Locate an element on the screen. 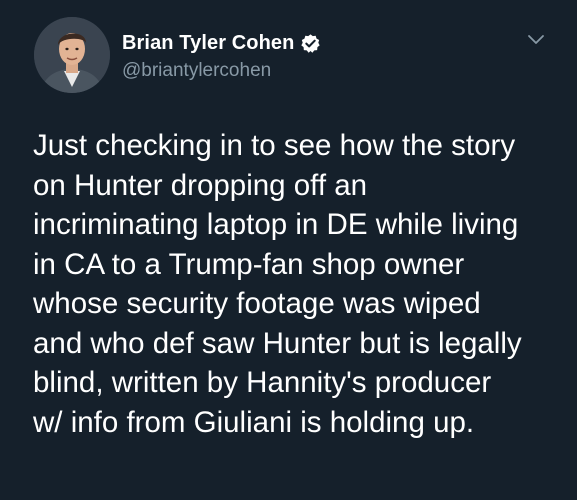 This screenshot has width=577, height=500. tweet-text-line: blind, written by Hannity's producer is located at coordinates (262, 382).